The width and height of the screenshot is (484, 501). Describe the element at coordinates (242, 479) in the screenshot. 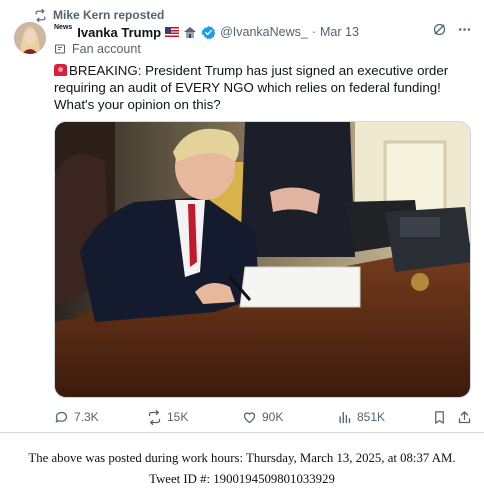

I see `caption-line-2: Tweet ID #: 1900194509801033929` at that location.